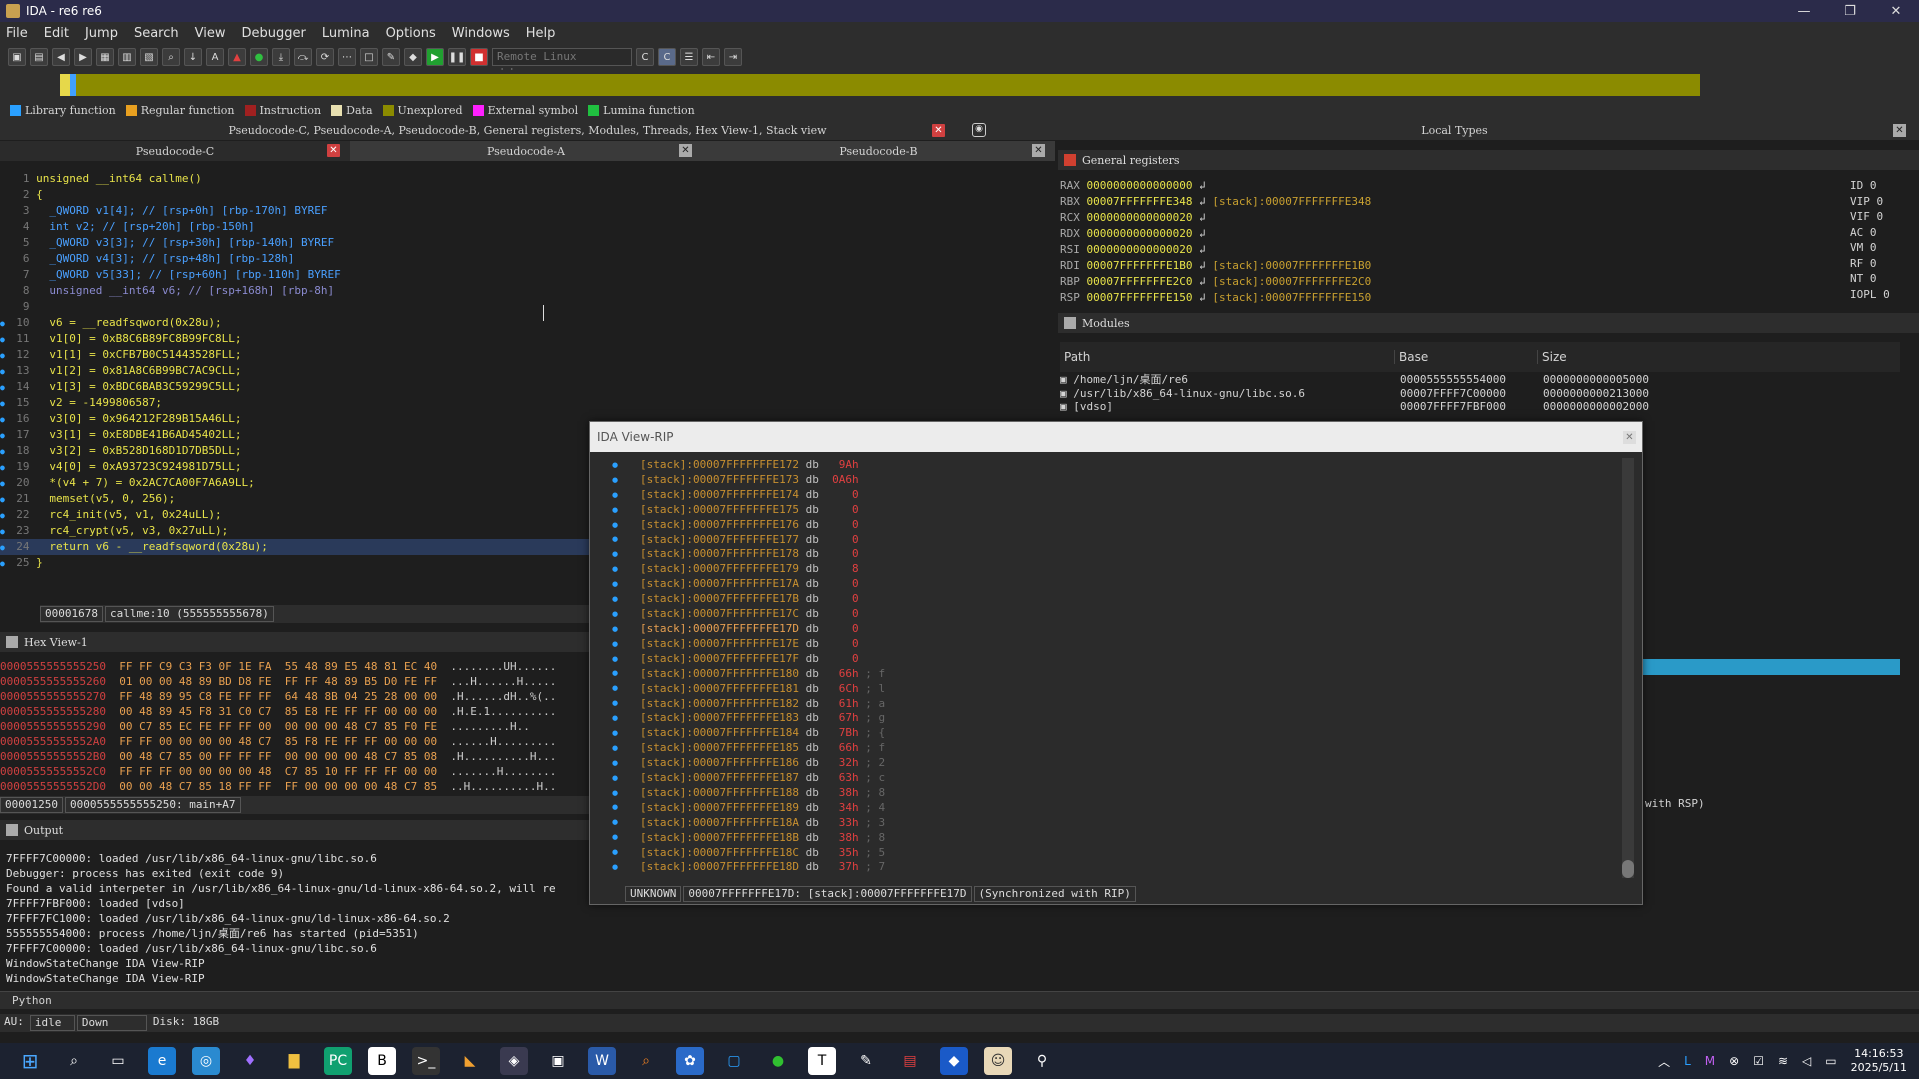  Describe the element at coordinates (689, 57) in the screenshot. I see `list-icon: ☰` at that location.